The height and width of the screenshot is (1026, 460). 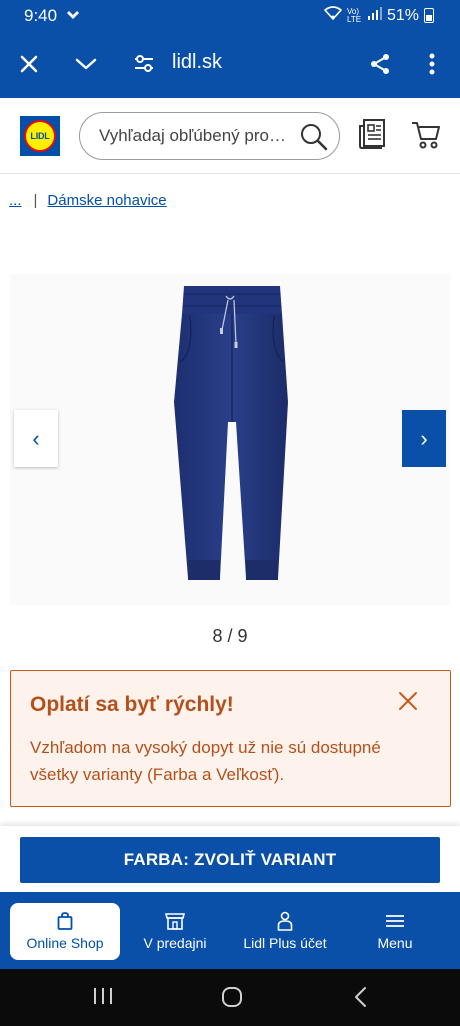 What do you see at coordinates (360, 999) in the screenshot?
I see `back-icon` at bounding box center [360, 999].